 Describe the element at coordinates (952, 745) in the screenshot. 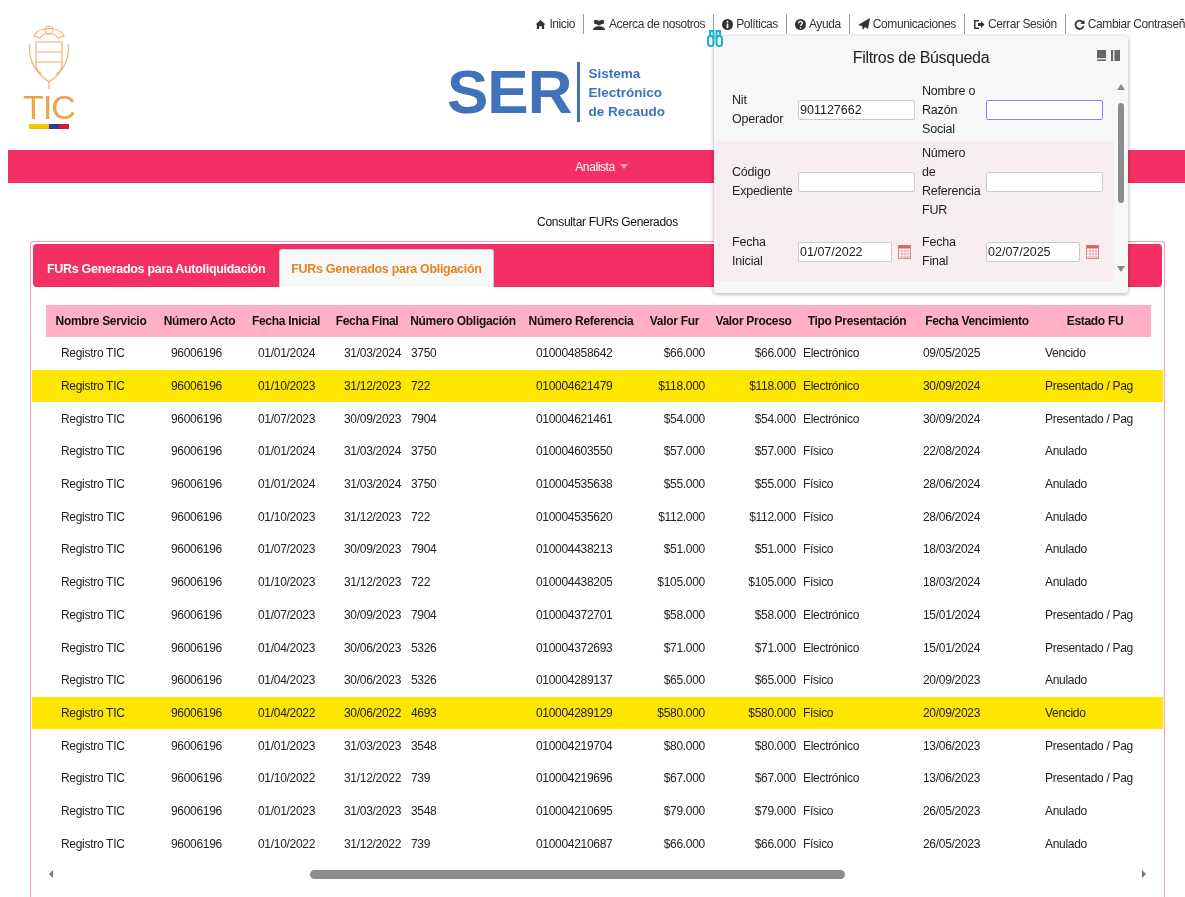

I see `table-cell-text: 13/06/2023` at that location.